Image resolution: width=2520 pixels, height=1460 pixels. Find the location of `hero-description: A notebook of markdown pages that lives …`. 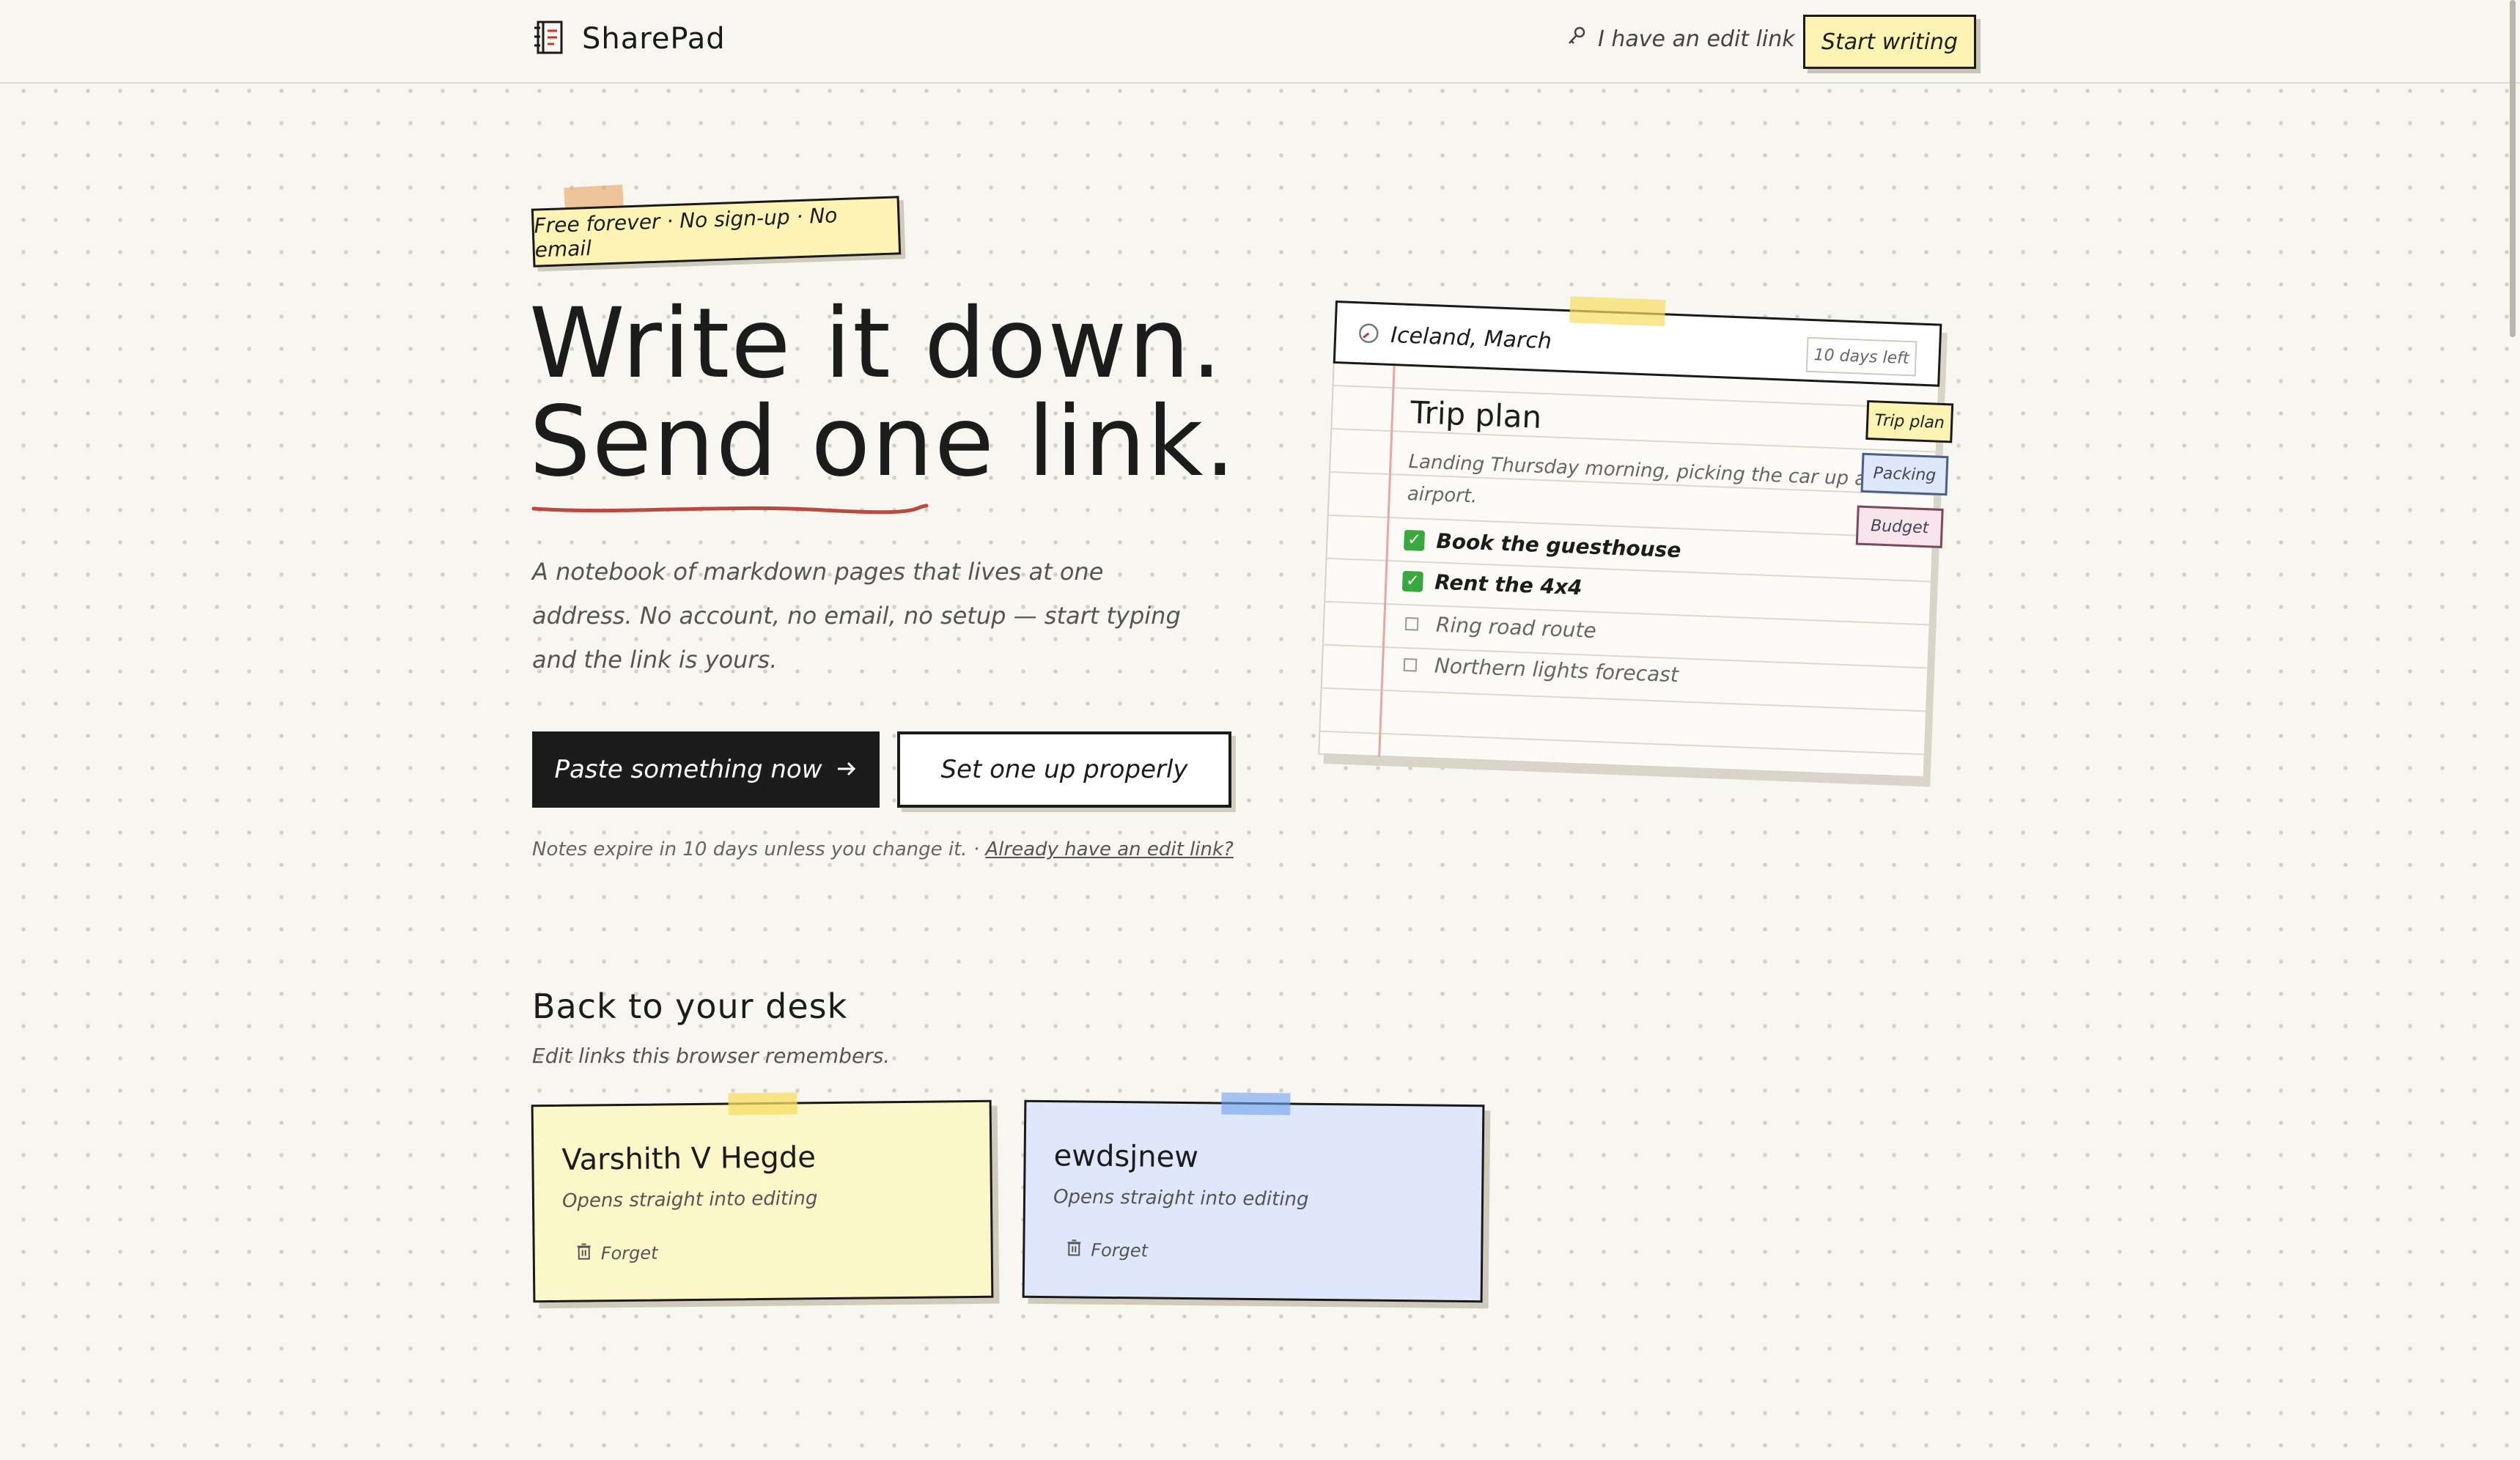

hero-description: A notebook of markdown pages that lives … is located at coordinates (856, 616).